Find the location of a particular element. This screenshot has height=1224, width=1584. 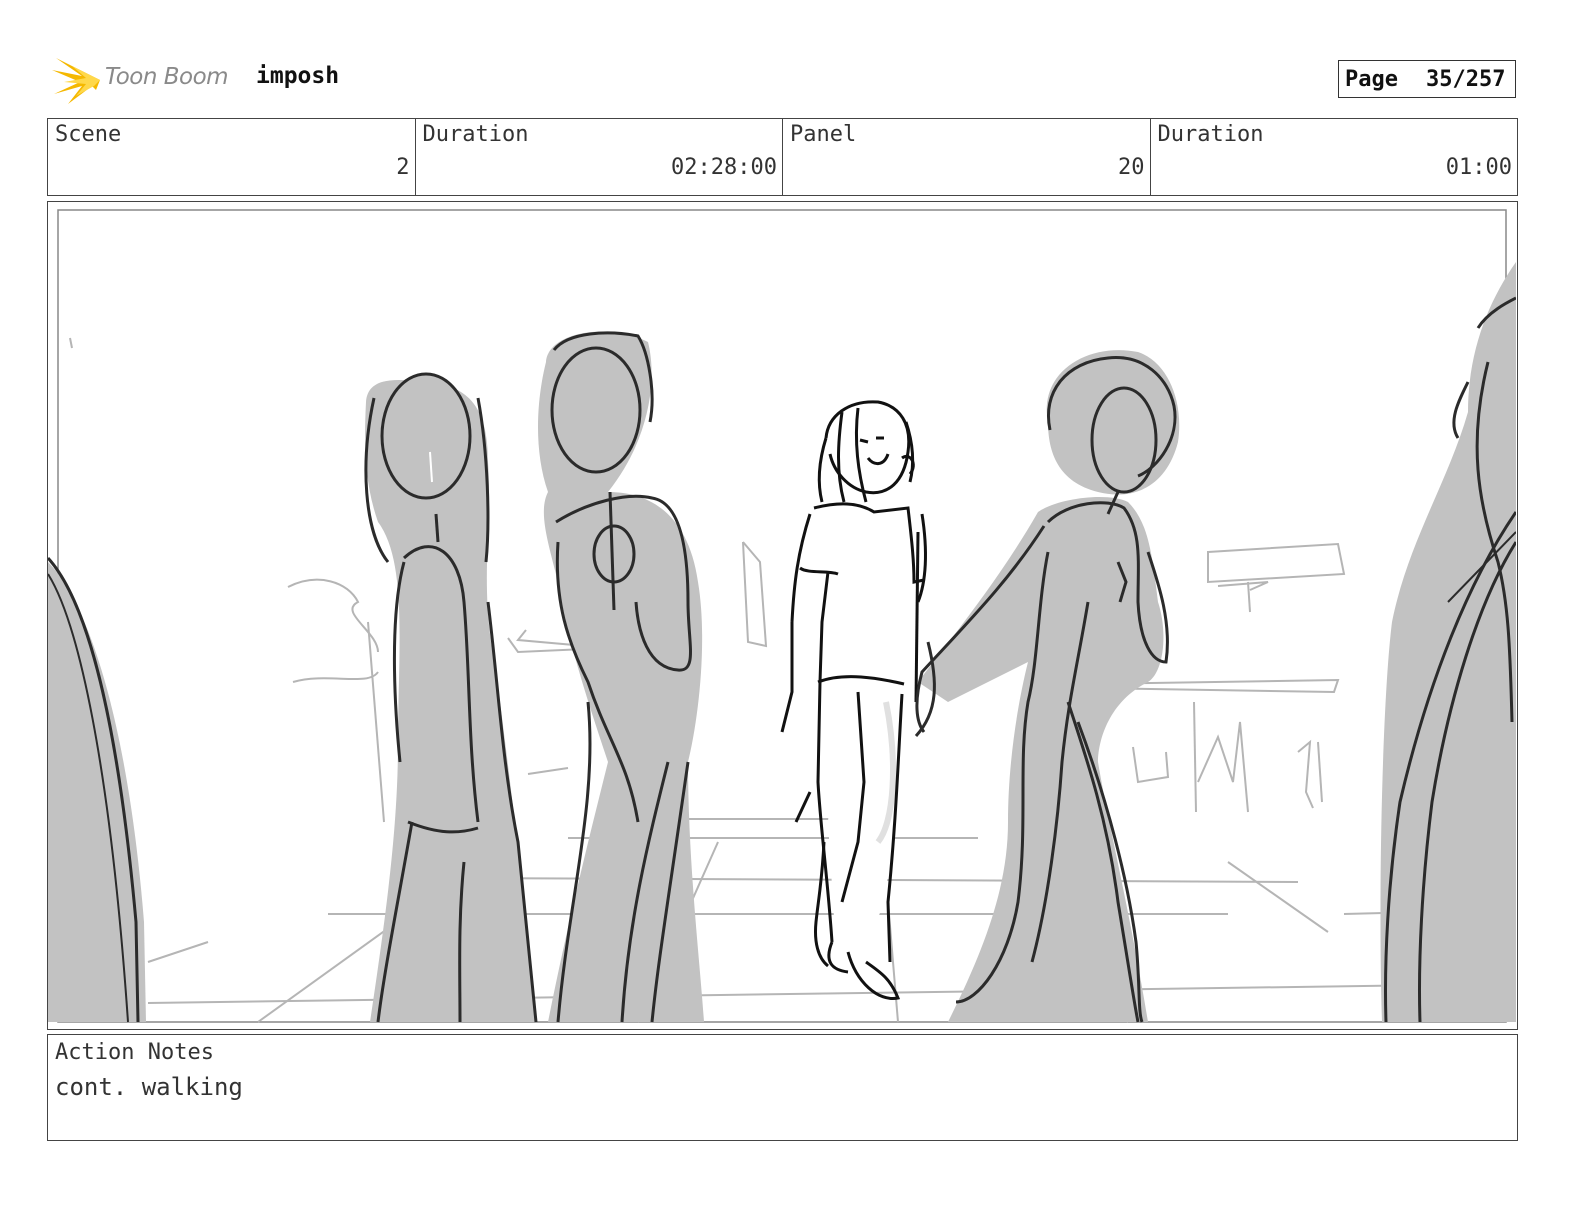

right-edge-figure is located at coordinates (1448, 642).